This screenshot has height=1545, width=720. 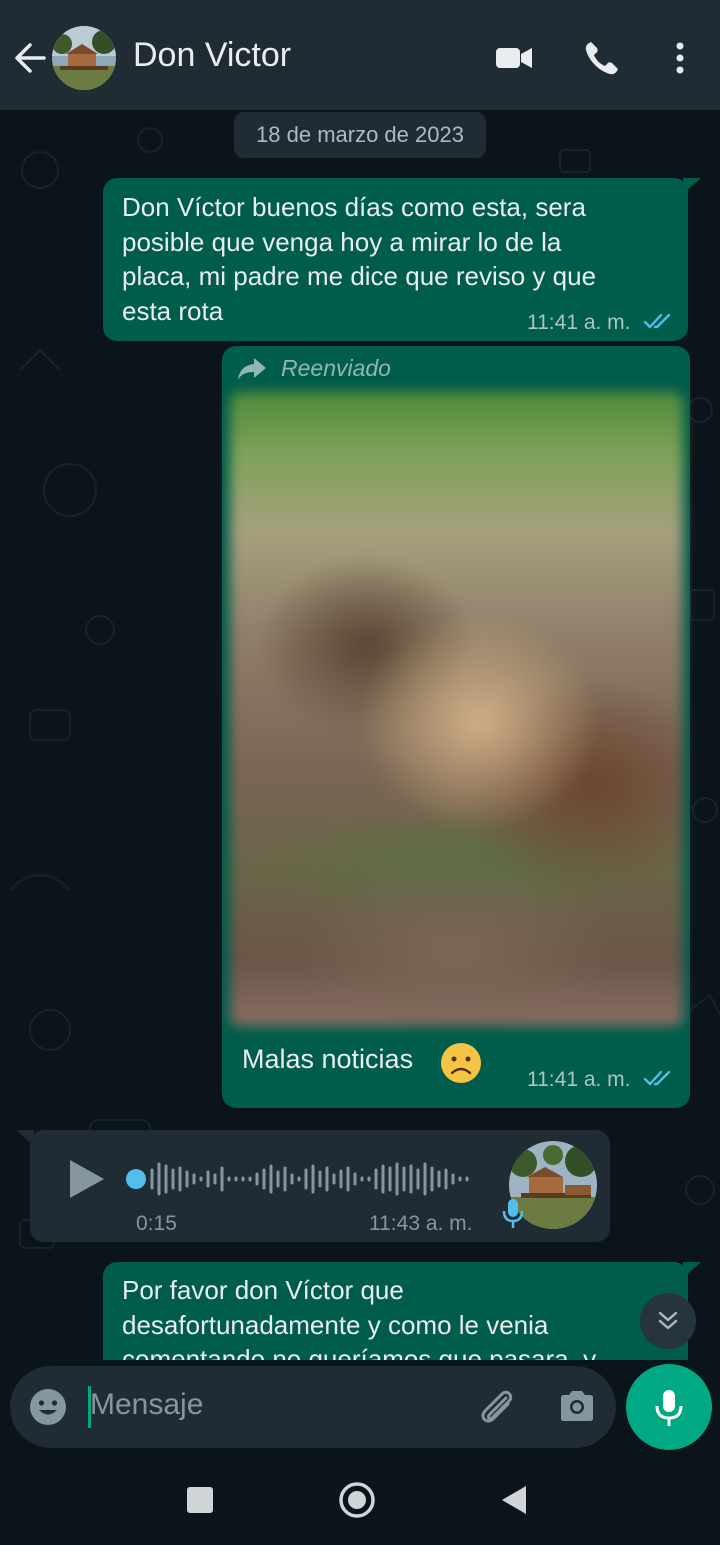 What do you see at coordinates (328, 1059) in the screenshot?
I see `image-caption: Malas noticias` at bounding box center [328, 1059].